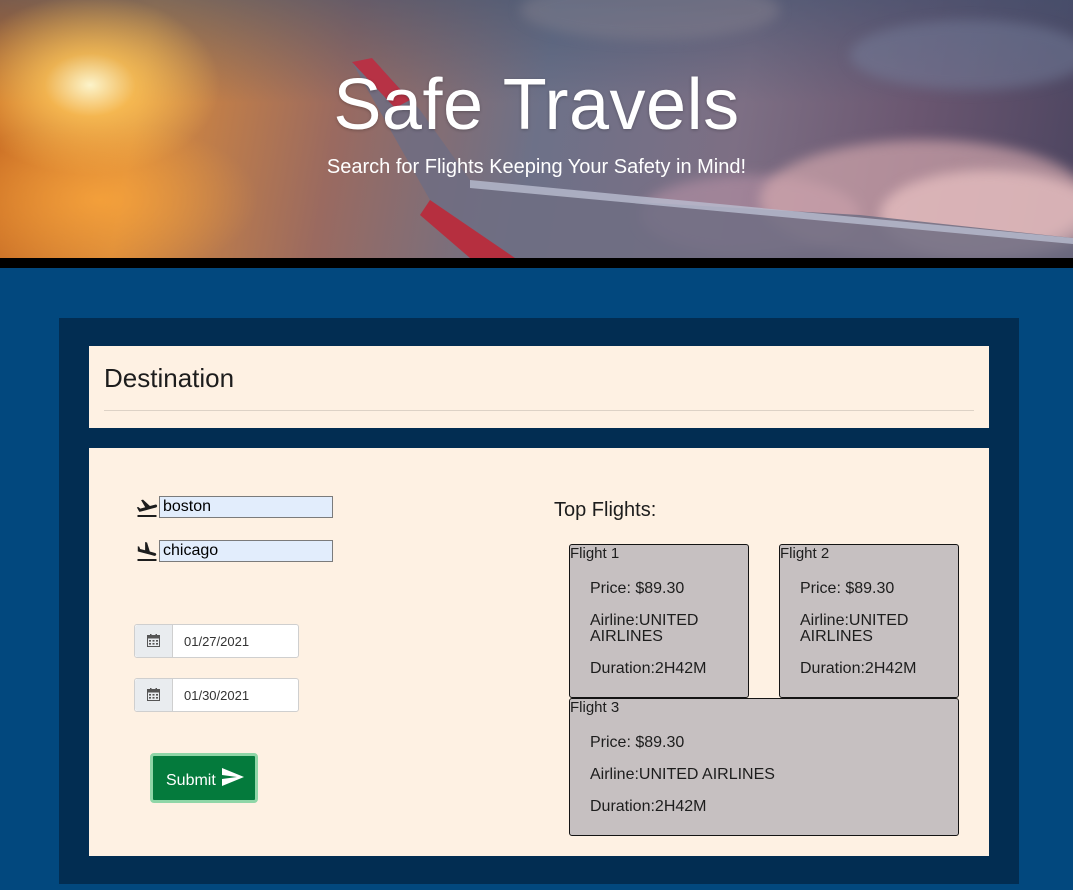 This screenshot has width=1073, height=890. I want to click on return-date-field, so click(216, 695).